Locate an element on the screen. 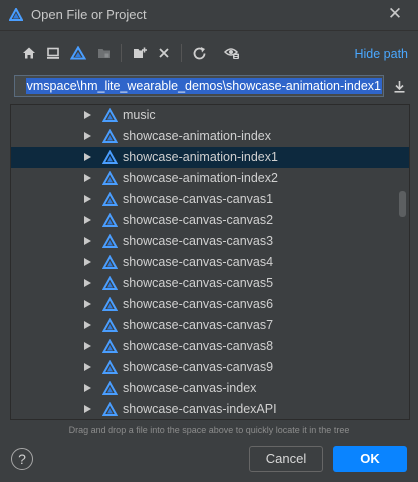 The height and width of the screenshot is (482, 418). refresh-icon is located at coordinates (199, 52).